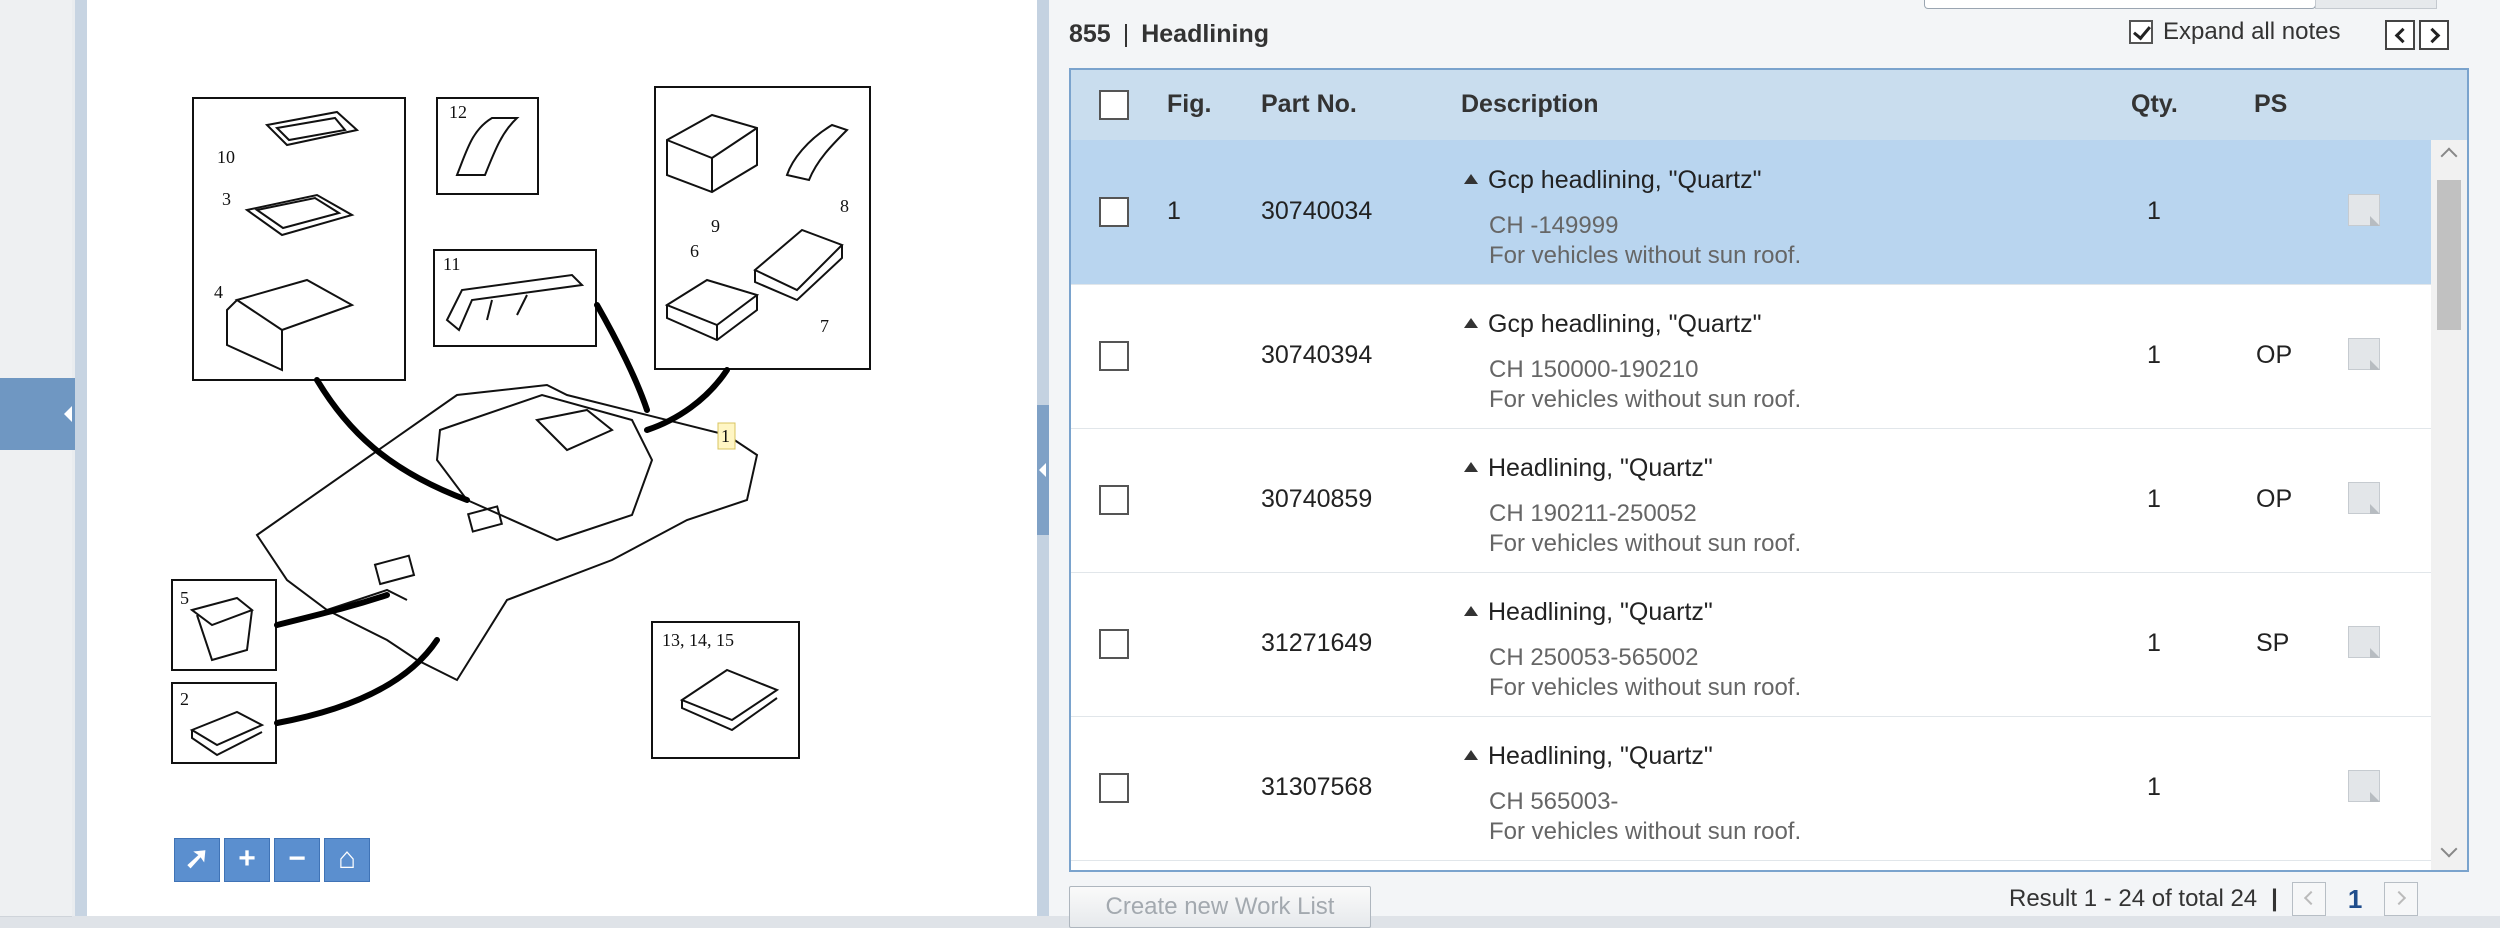  I want to click on panel-splitter, so click(1043, 458).